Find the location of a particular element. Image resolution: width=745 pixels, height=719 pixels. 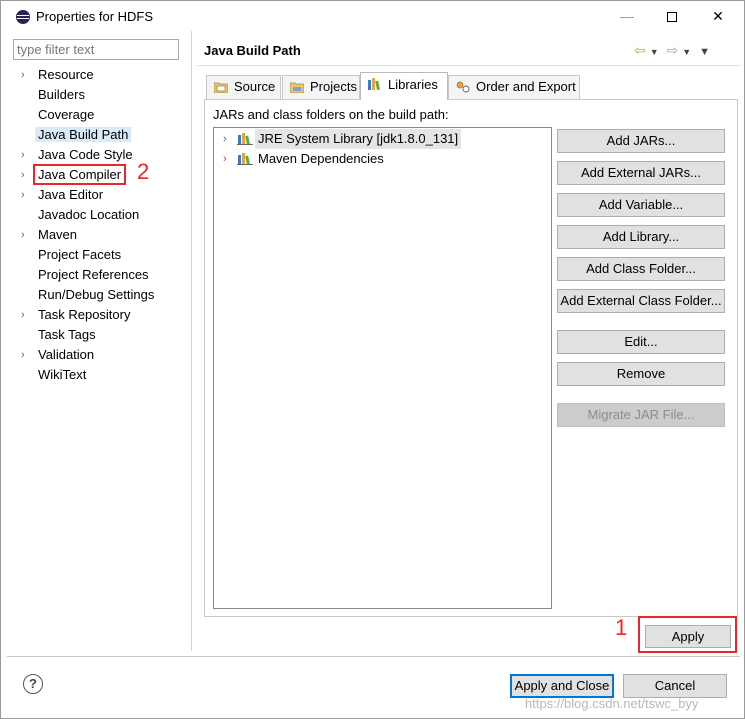

tree-item: Task Tags is located at coordinates (98, 335).